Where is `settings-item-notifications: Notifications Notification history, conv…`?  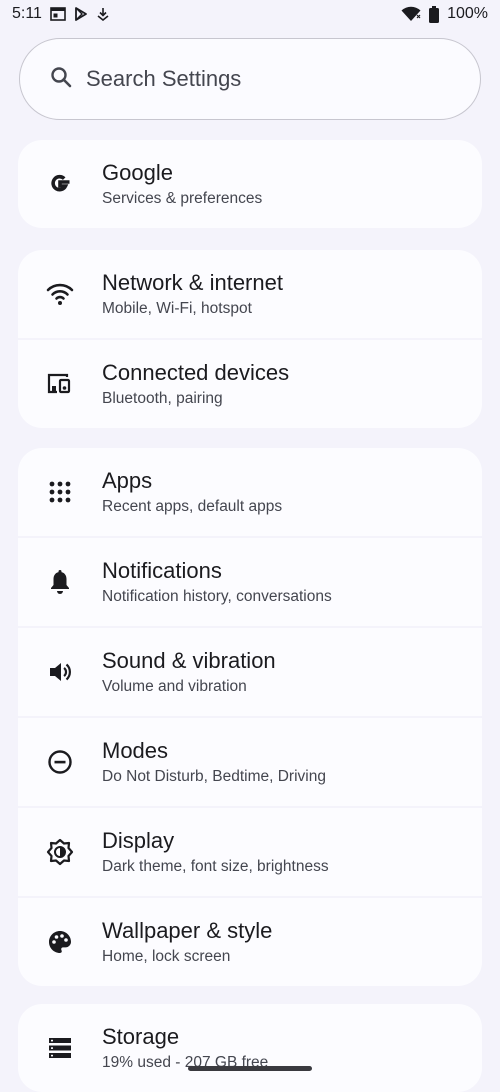
settings-item-notifications: Notifications Notification history, conv… is located at coordinates (250, 582).